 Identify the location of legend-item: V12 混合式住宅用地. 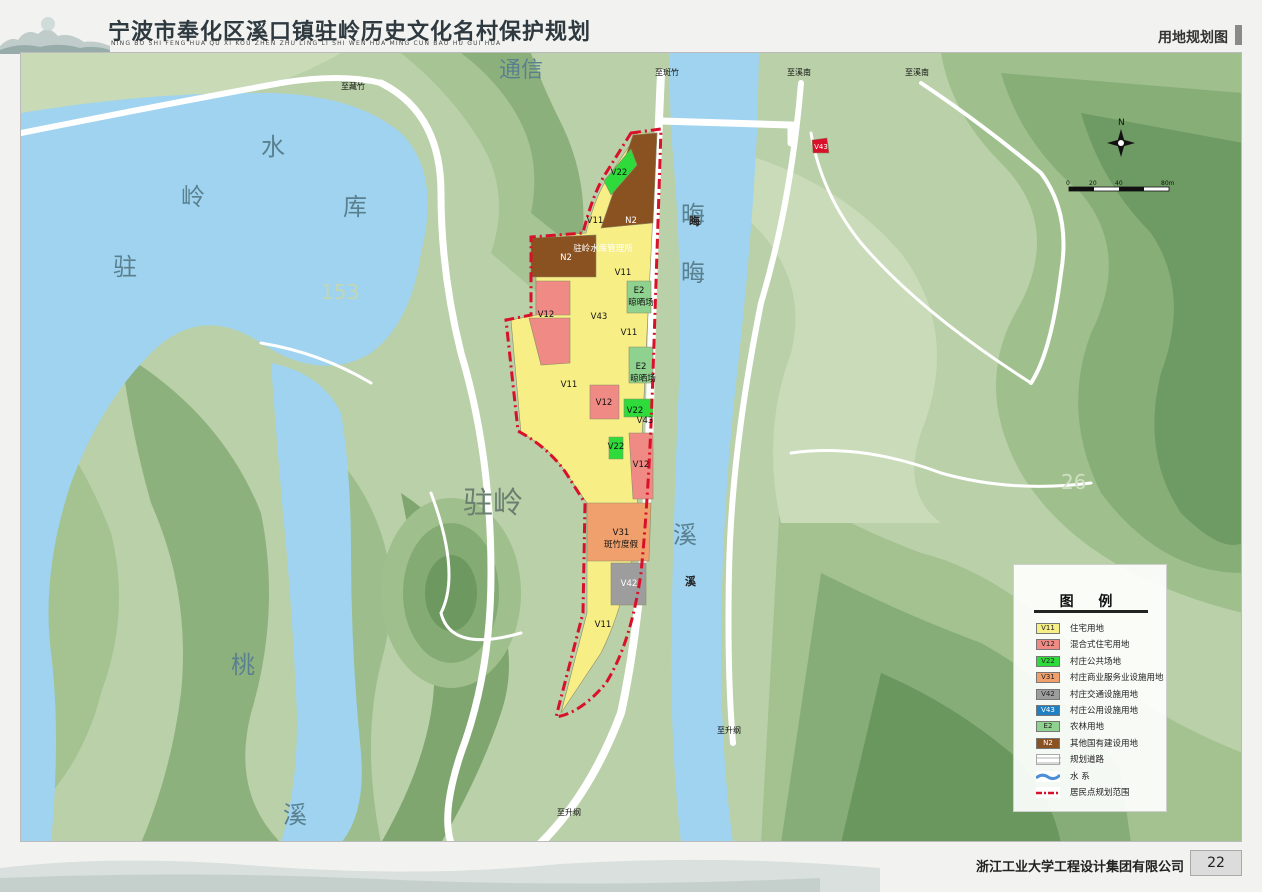
(1101, 644).